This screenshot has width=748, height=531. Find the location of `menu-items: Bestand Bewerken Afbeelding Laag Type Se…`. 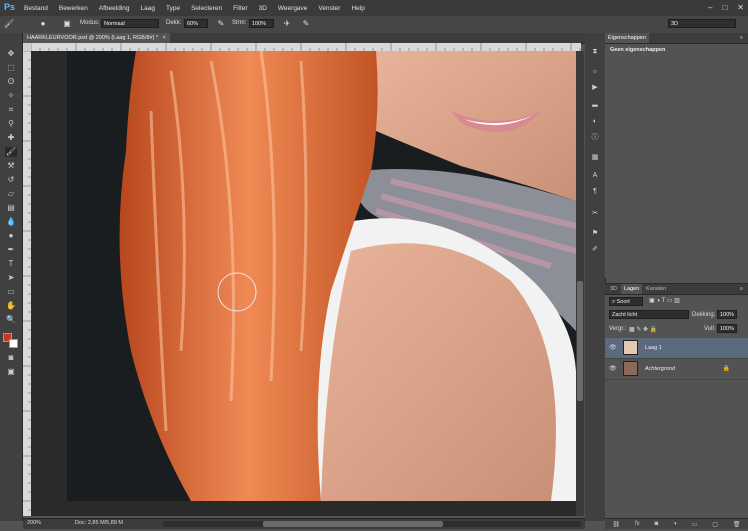

menu-items: Bestand Bewerken Afbeelding Laag Type Se… is located at coordinates (200, 8).